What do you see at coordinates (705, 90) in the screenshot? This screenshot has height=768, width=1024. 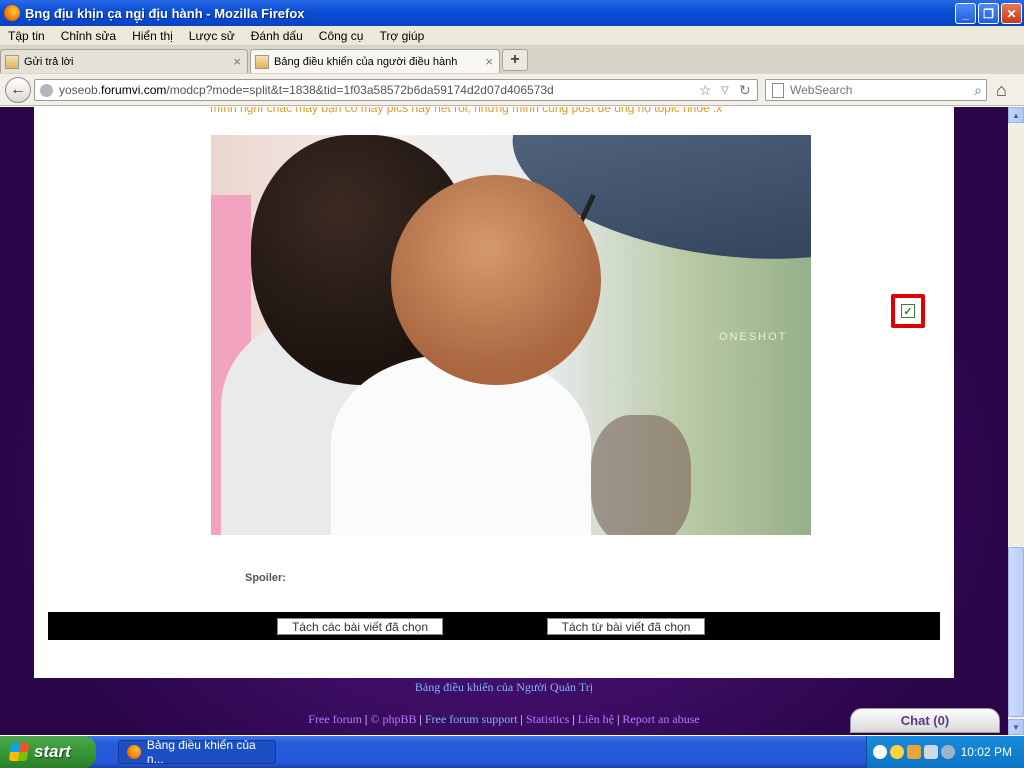 I see `bookmark-star-icon: ☆` at bounding box center [705, 90].